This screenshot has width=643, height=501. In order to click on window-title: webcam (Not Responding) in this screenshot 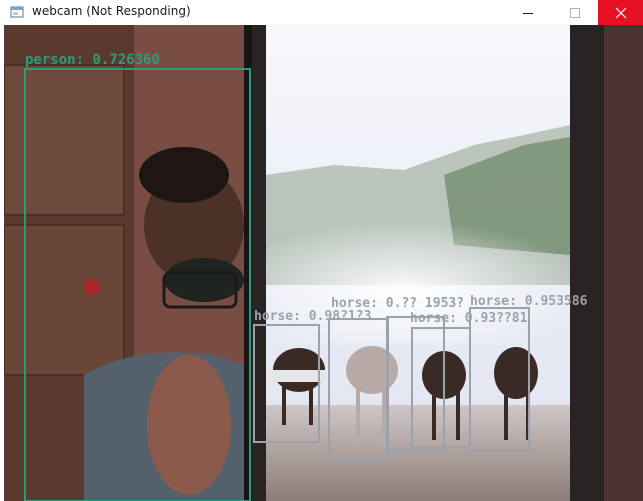, I will do `click(111, 11)`.